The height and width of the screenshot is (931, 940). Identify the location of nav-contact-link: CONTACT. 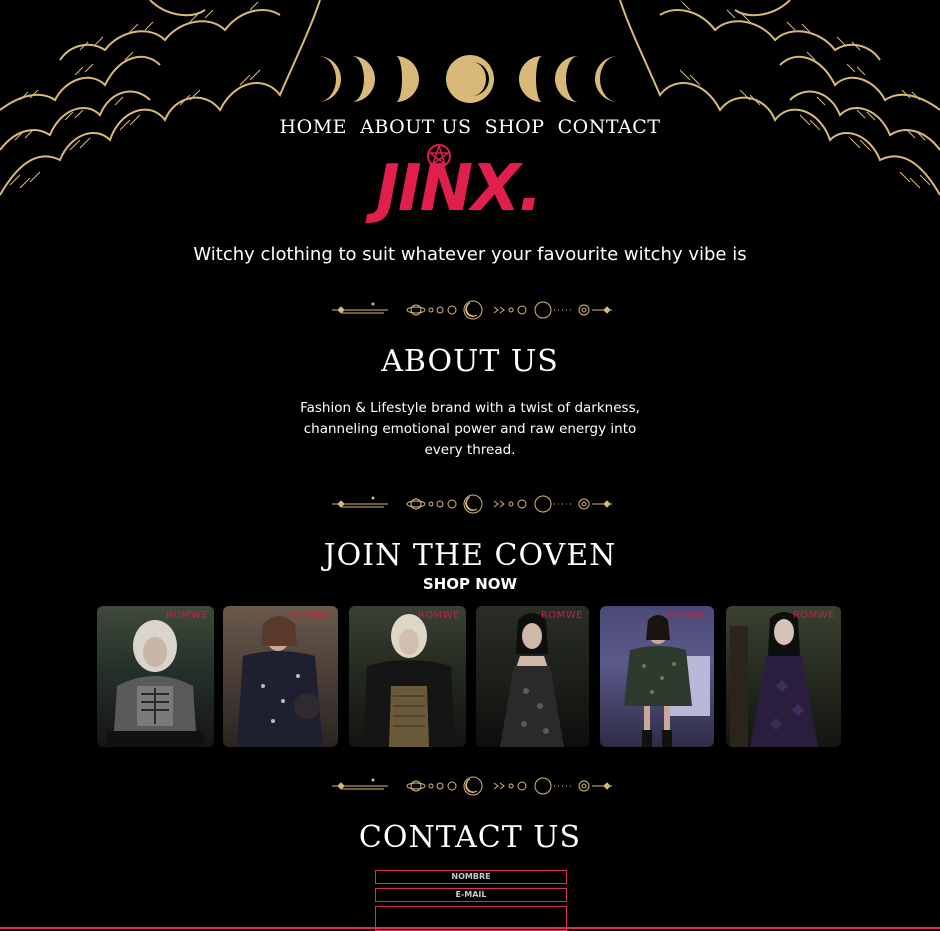
(609, 127).